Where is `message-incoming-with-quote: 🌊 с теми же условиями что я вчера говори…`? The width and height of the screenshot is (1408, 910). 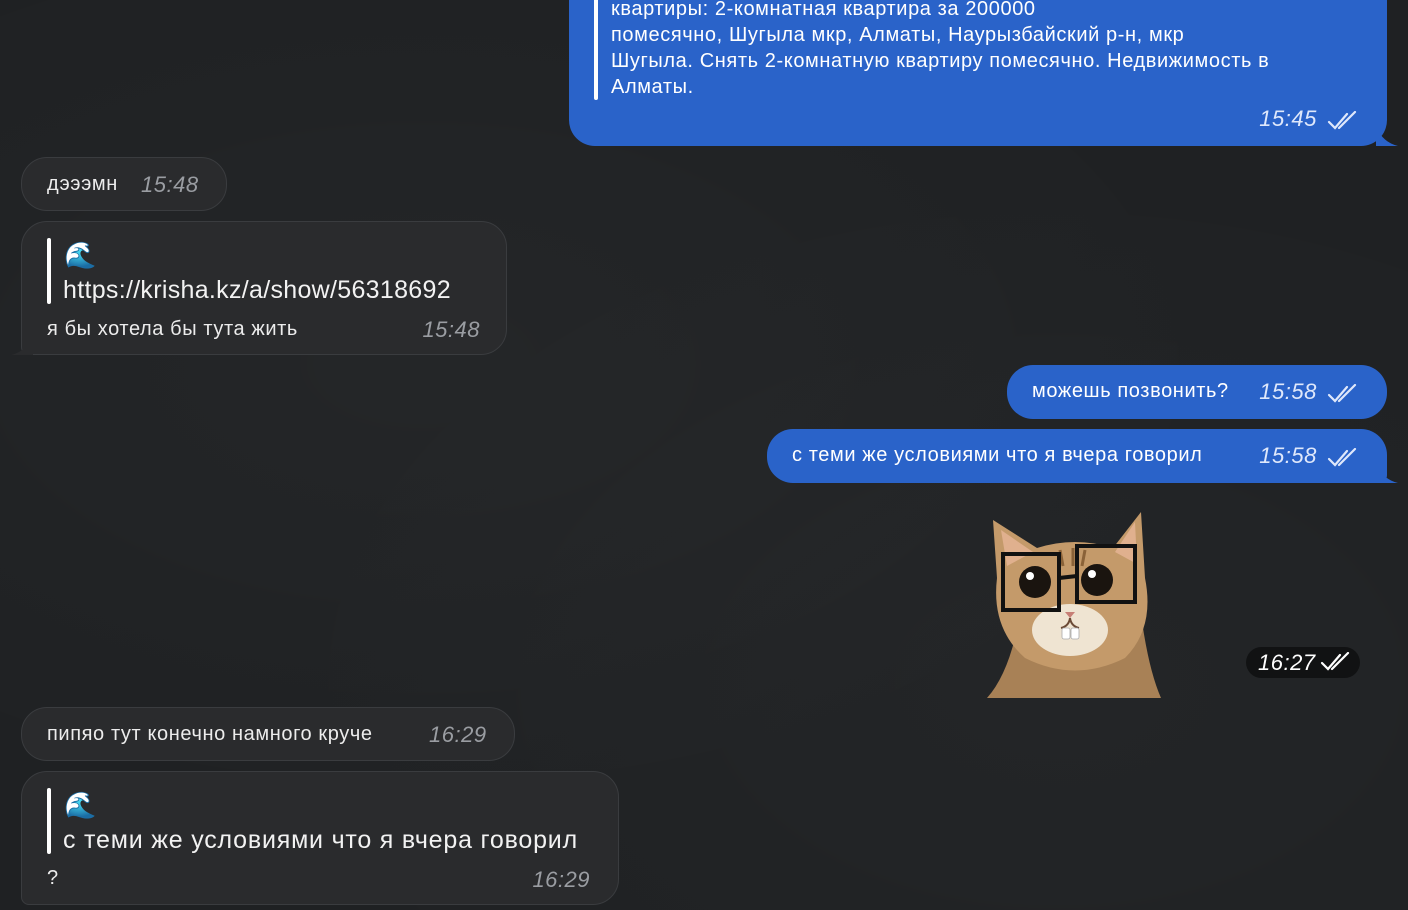
message-incoming-with-quote: 🌊 с теми же условиями что я вчера говори… is located at coordinates (320, 838).